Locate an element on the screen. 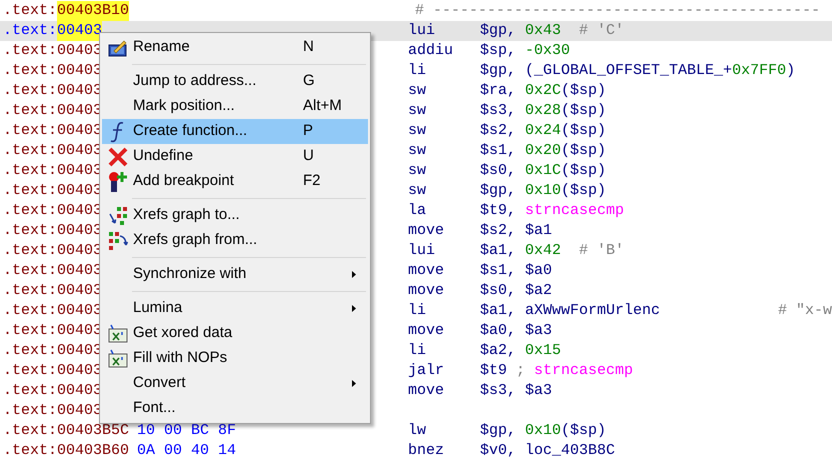  menu-item: Get xored data is located at coordinates (235, 333).